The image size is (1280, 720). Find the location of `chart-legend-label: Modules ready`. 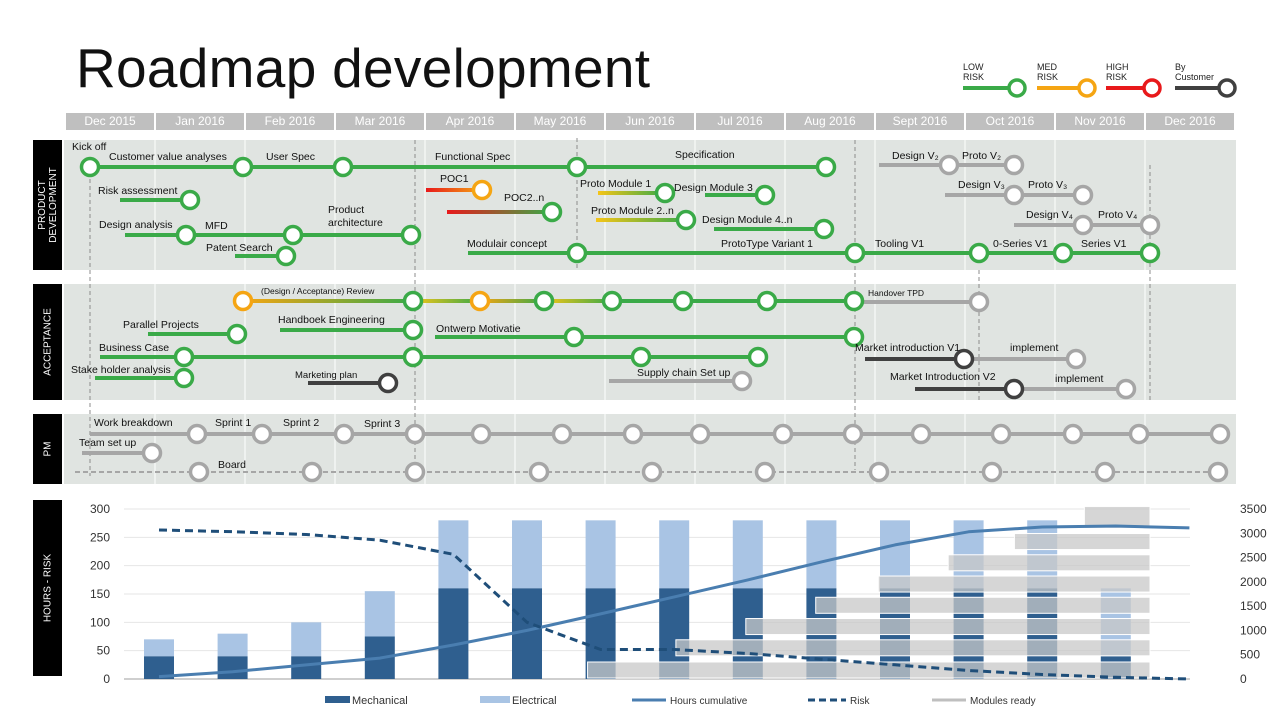

chart-legend-label: Modules ready is located at coordinates (1003, 701).